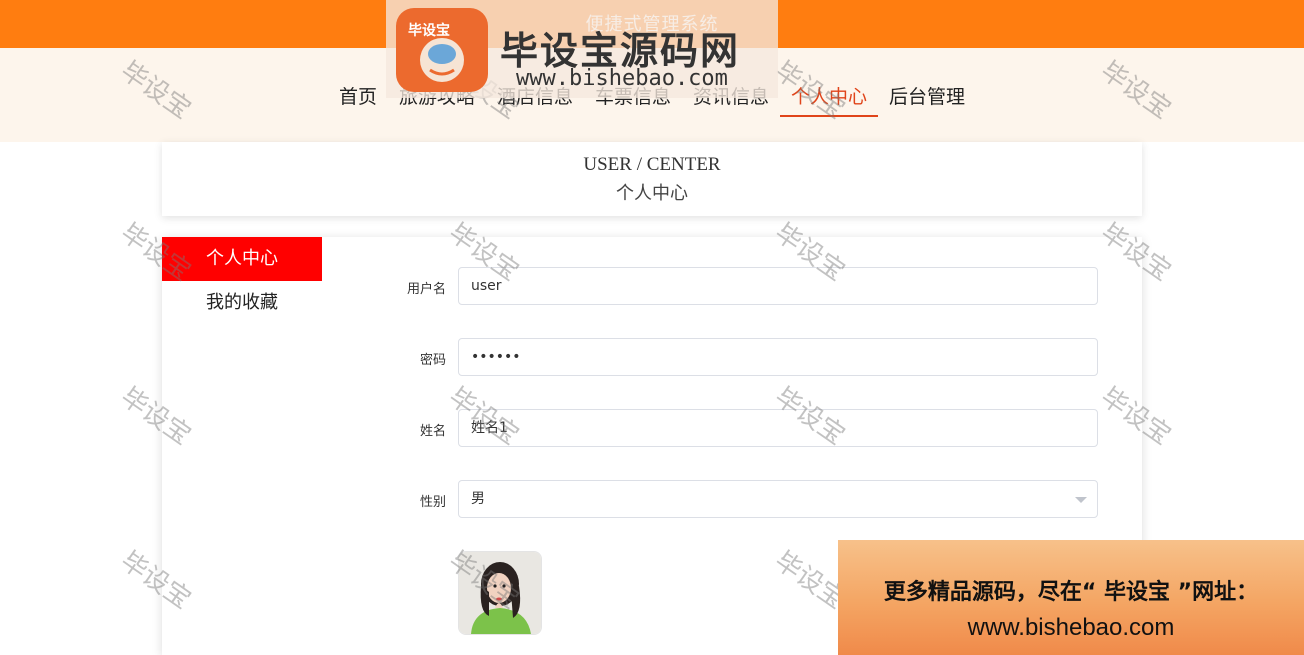 The image size is (1304, 655). I want to click on sidebar-item-my-favorites: 我的收藏, so click(242, 303).